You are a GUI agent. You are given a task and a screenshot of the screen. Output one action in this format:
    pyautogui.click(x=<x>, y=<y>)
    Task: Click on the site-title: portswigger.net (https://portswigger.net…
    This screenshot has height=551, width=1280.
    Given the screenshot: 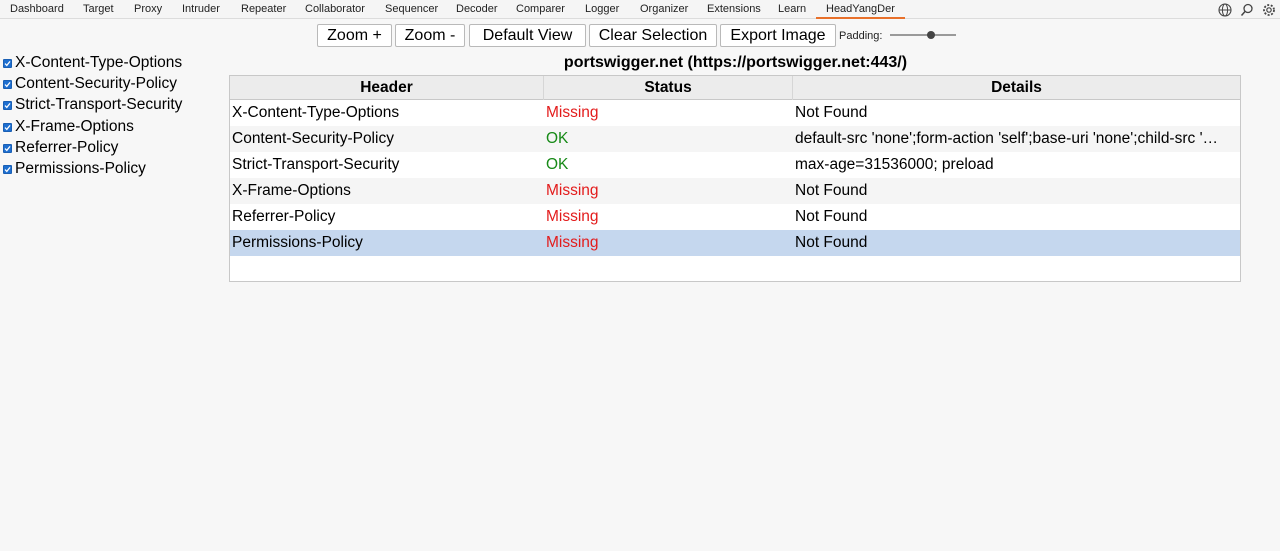 What is the action you would take?
    pyautogui.click(x=735, y=62)
    